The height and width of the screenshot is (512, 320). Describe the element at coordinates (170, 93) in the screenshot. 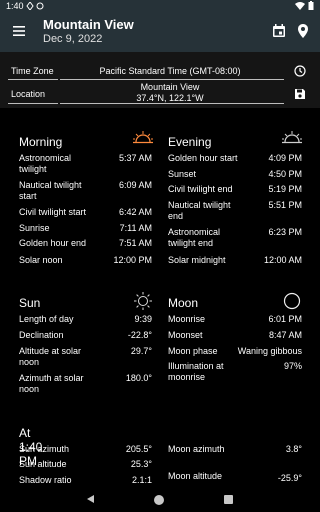

I see `location-value: Mountain View 37.4°N, 122.1°W` at that location.